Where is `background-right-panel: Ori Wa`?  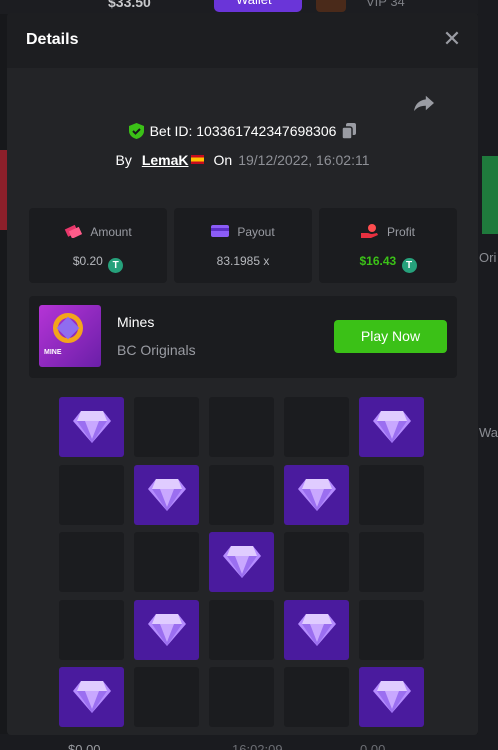 background-right-panel: Ori Wa is located at coordinates (488, 375).